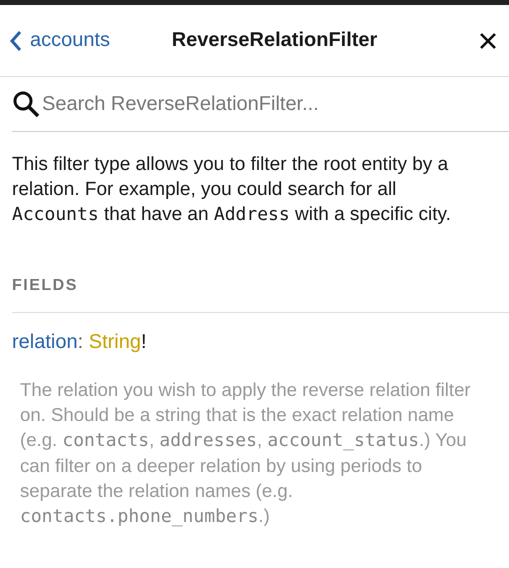 This screenshot has height=568, width=509. What do you see at coordinates (80, 342) in the screenshot?
I see `field-signature: relation: String!` at bounding box center [80, 342].